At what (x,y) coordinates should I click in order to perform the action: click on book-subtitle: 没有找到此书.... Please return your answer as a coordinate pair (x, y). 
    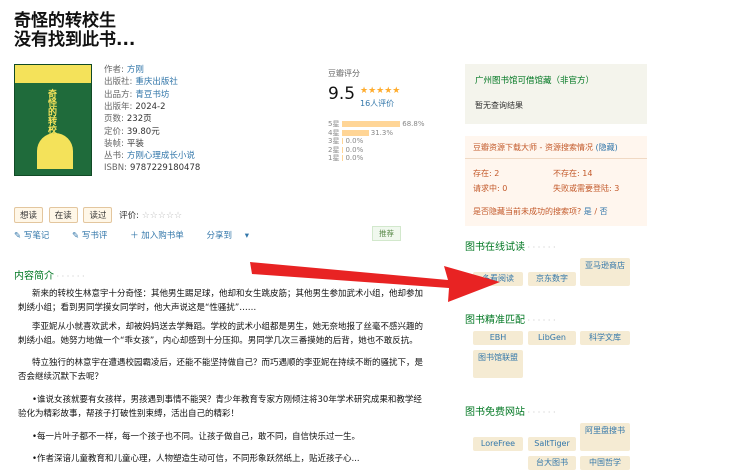
    Looking at the image, I should click on (75, 40).